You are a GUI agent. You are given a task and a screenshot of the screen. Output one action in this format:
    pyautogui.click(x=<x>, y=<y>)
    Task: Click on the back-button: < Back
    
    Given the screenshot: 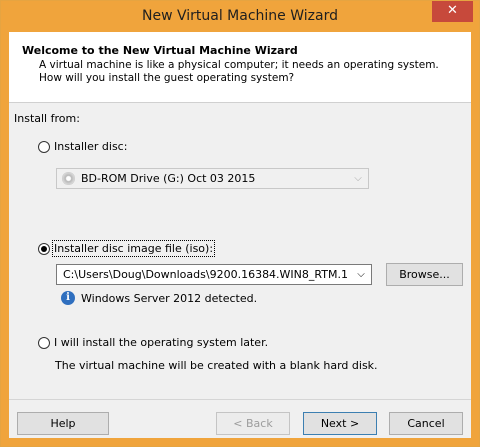 What is the action you would take?
    pyautogui.click(x=253, y=423)
    